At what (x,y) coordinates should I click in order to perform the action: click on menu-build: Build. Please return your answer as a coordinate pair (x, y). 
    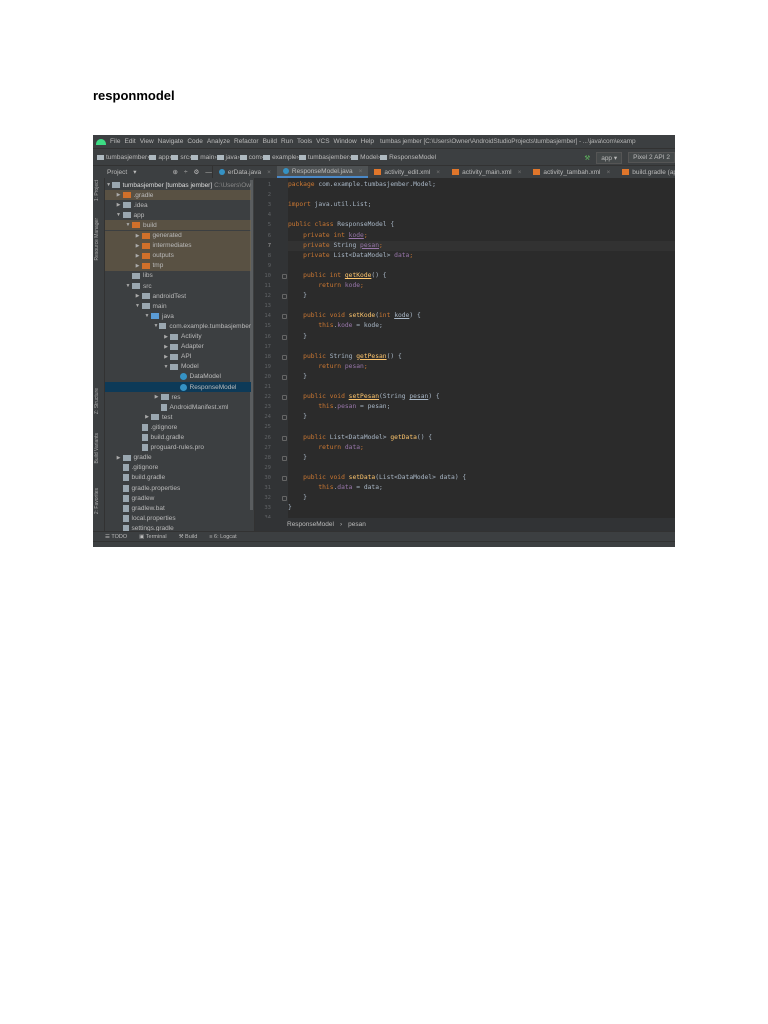
    Looking at the image, I should click on (270, 141).